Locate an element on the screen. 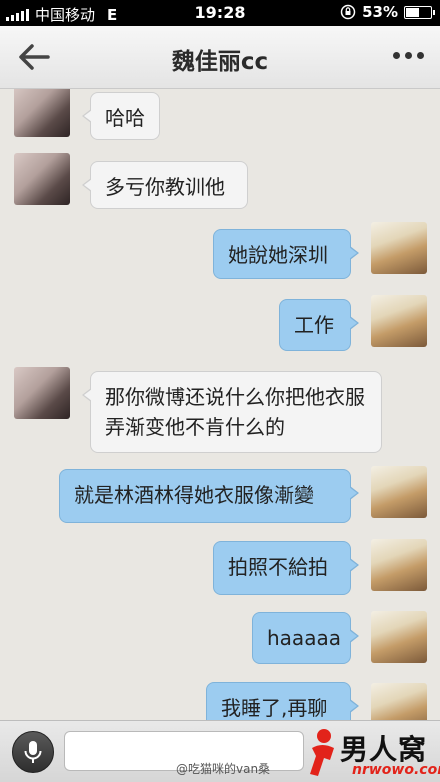  message-bubble-outgoing: haaaaa is located at coordinates (305, 638).